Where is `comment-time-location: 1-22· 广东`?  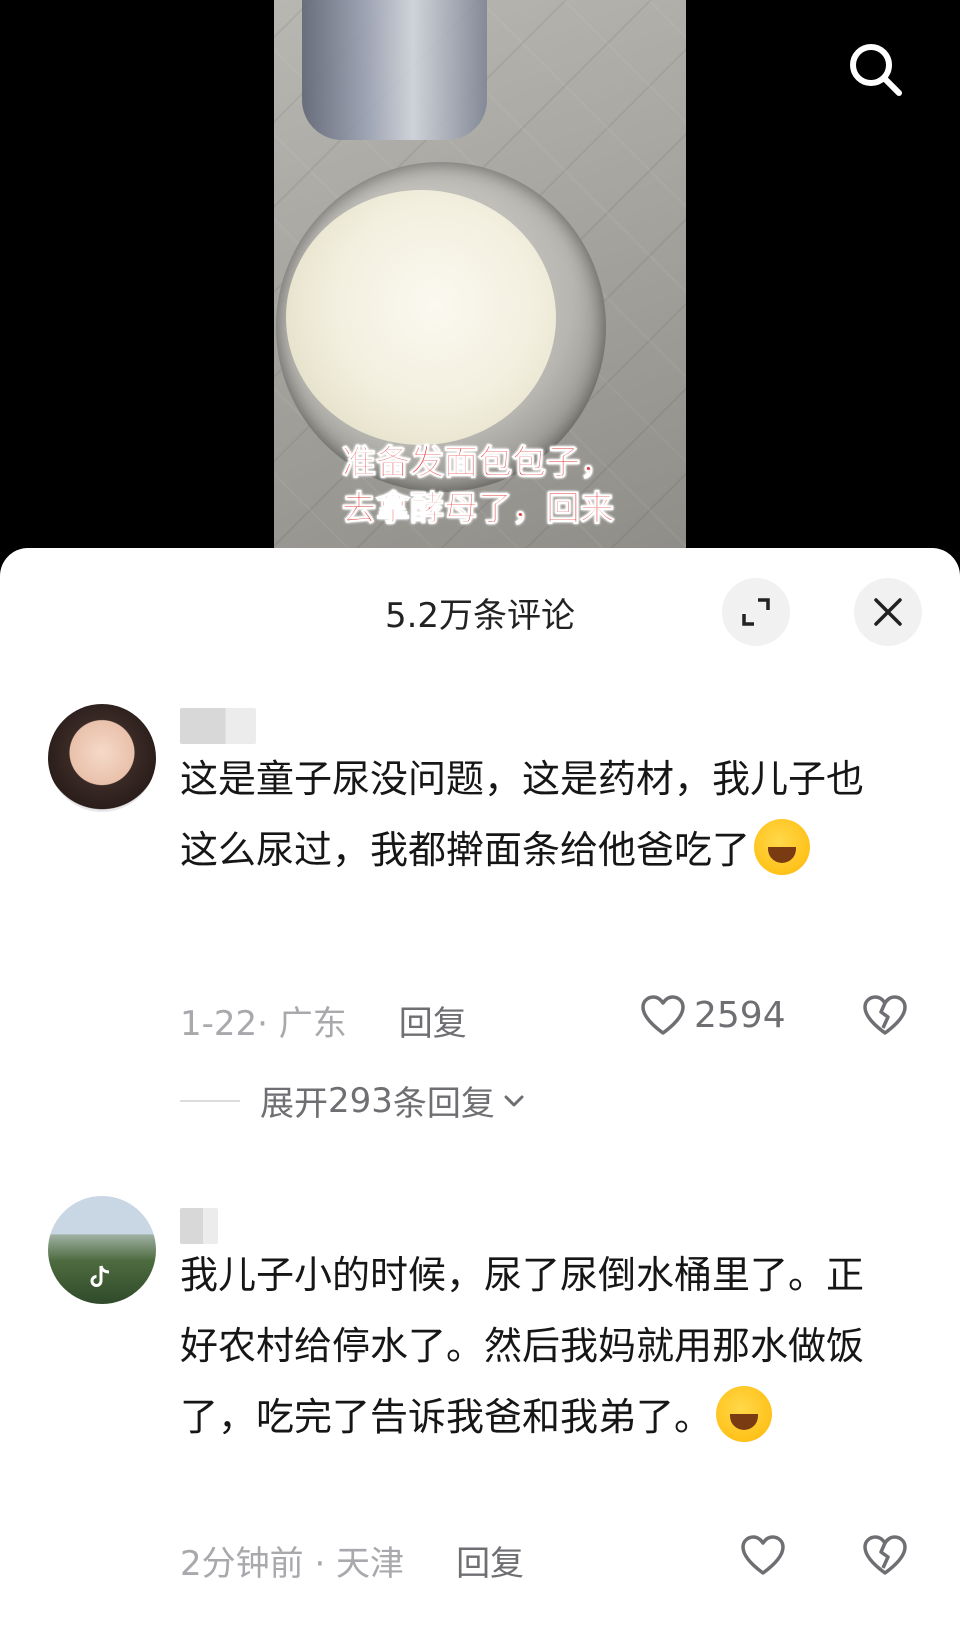
comment-time-location: 1-22· 广东 is located at coordinates (263, 1024).